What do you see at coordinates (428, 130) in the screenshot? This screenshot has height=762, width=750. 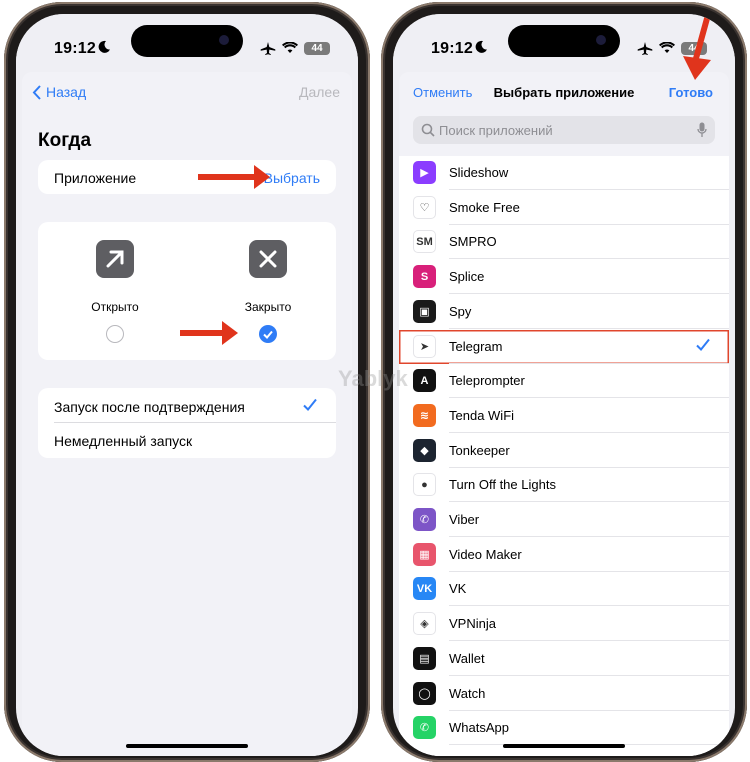 I see `search-icon` at bounding box center [428, 130].